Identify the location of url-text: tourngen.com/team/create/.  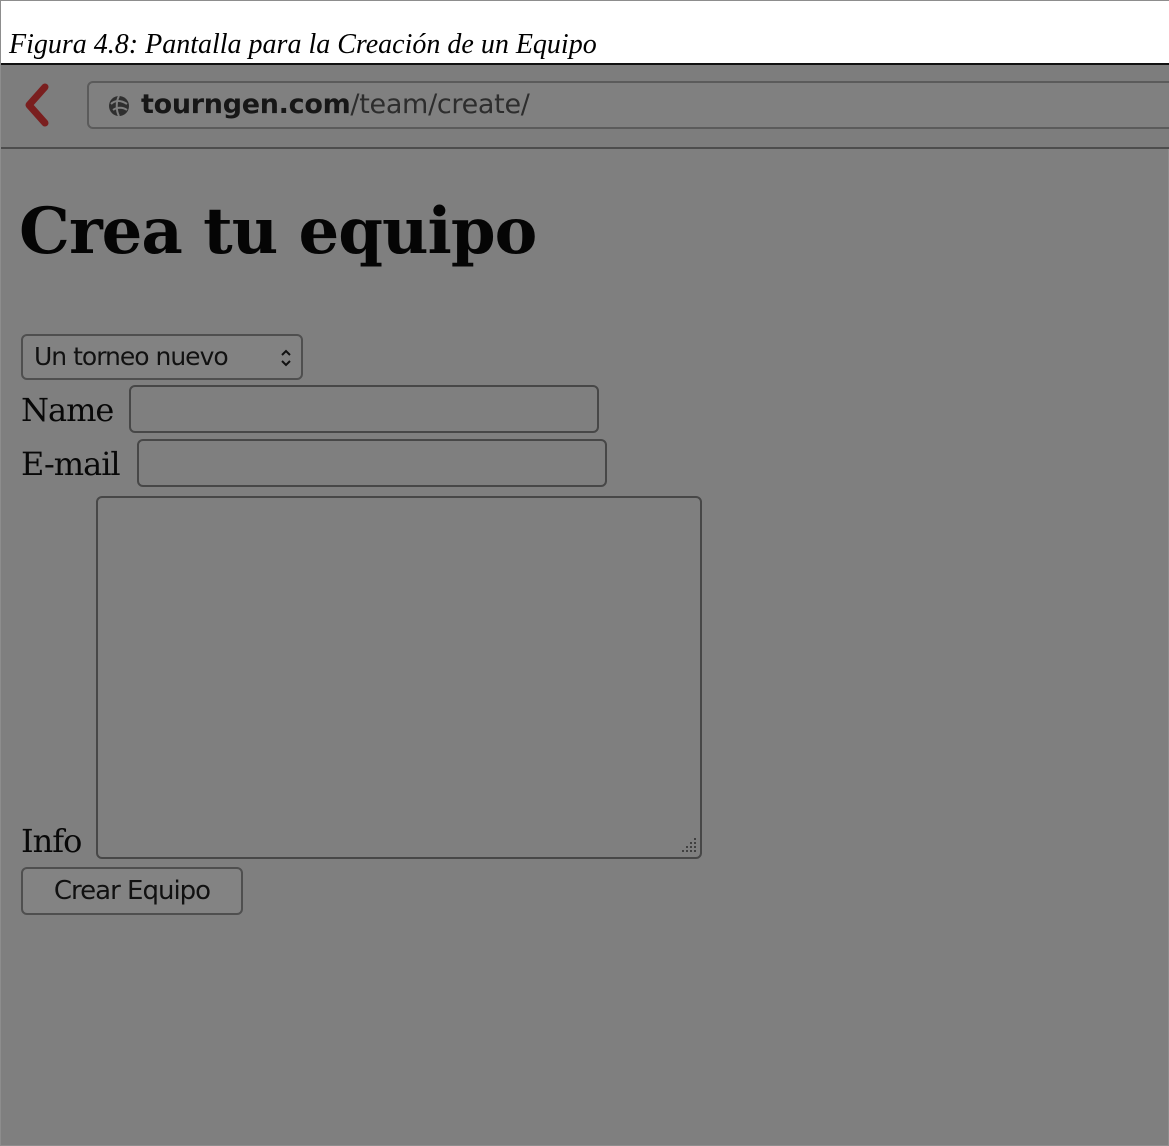
(335, 104).